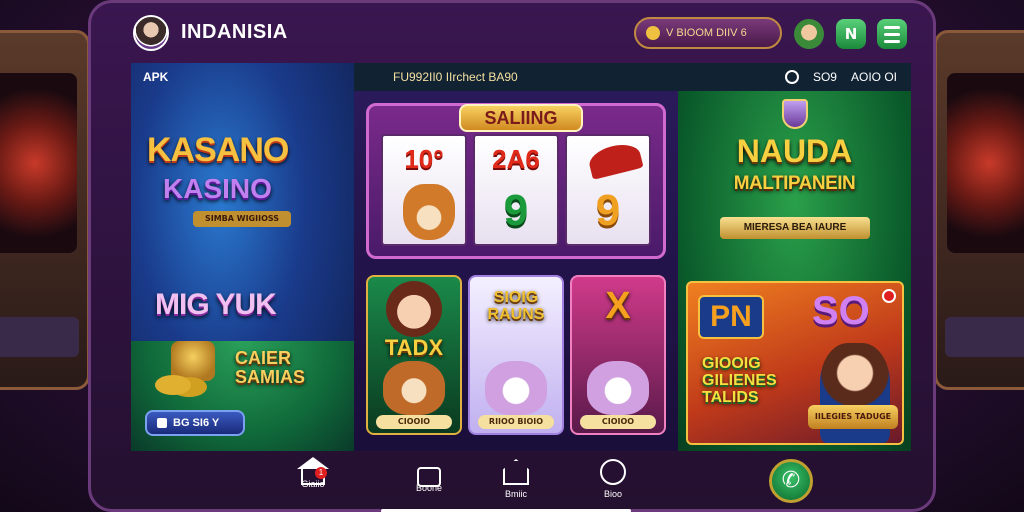 The height and width of the screenshot is (512, 1024). Describe the element at coordinates (618, 306) in the screenshot. I see `card-title: X` at that location.